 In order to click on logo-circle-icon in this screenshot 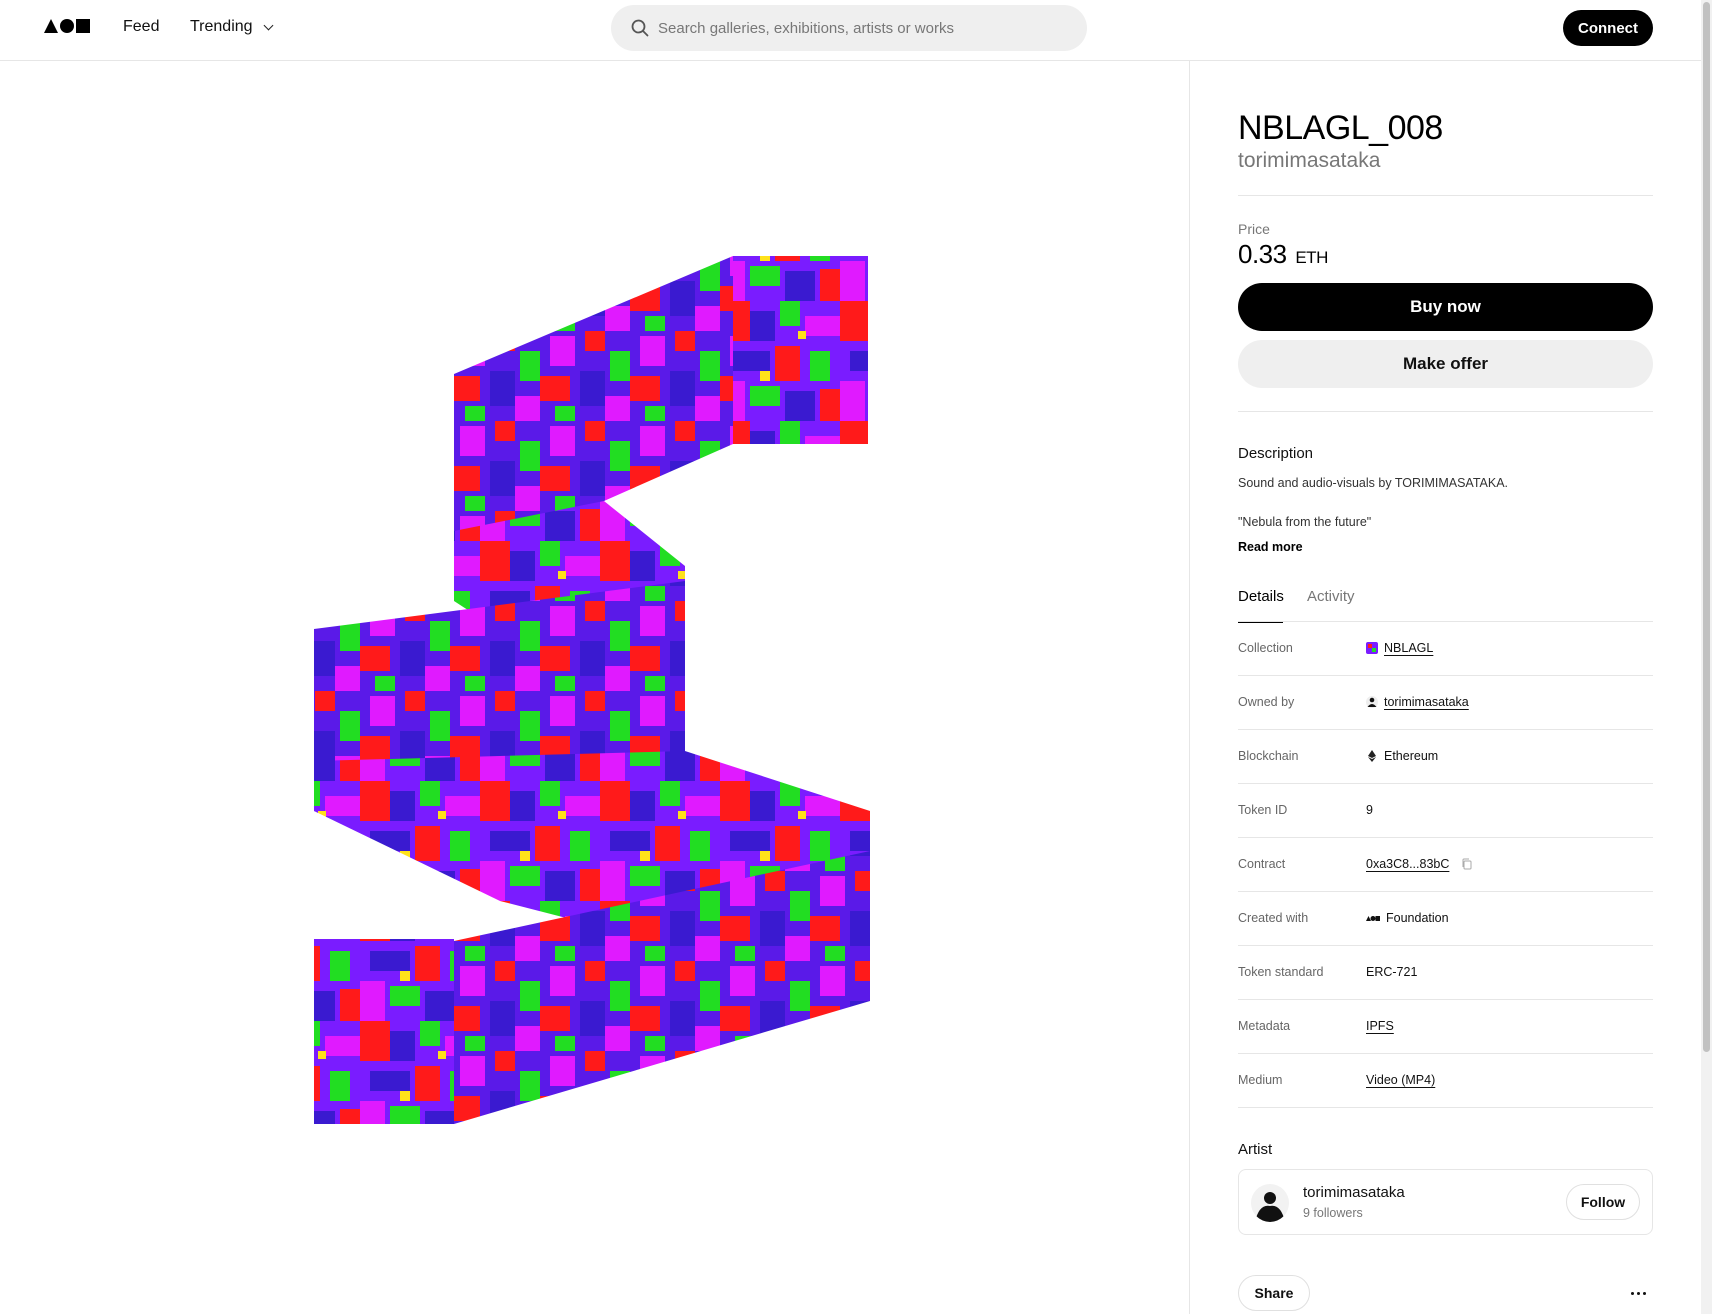, I will do `click(67, 26)`.